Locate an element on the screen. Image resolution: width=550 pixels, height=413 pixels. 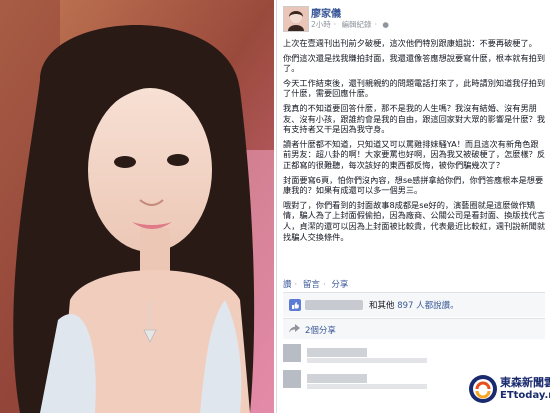
likes-summary: 和其他 897 人都說讚。 is located at coordinates (414, 304).